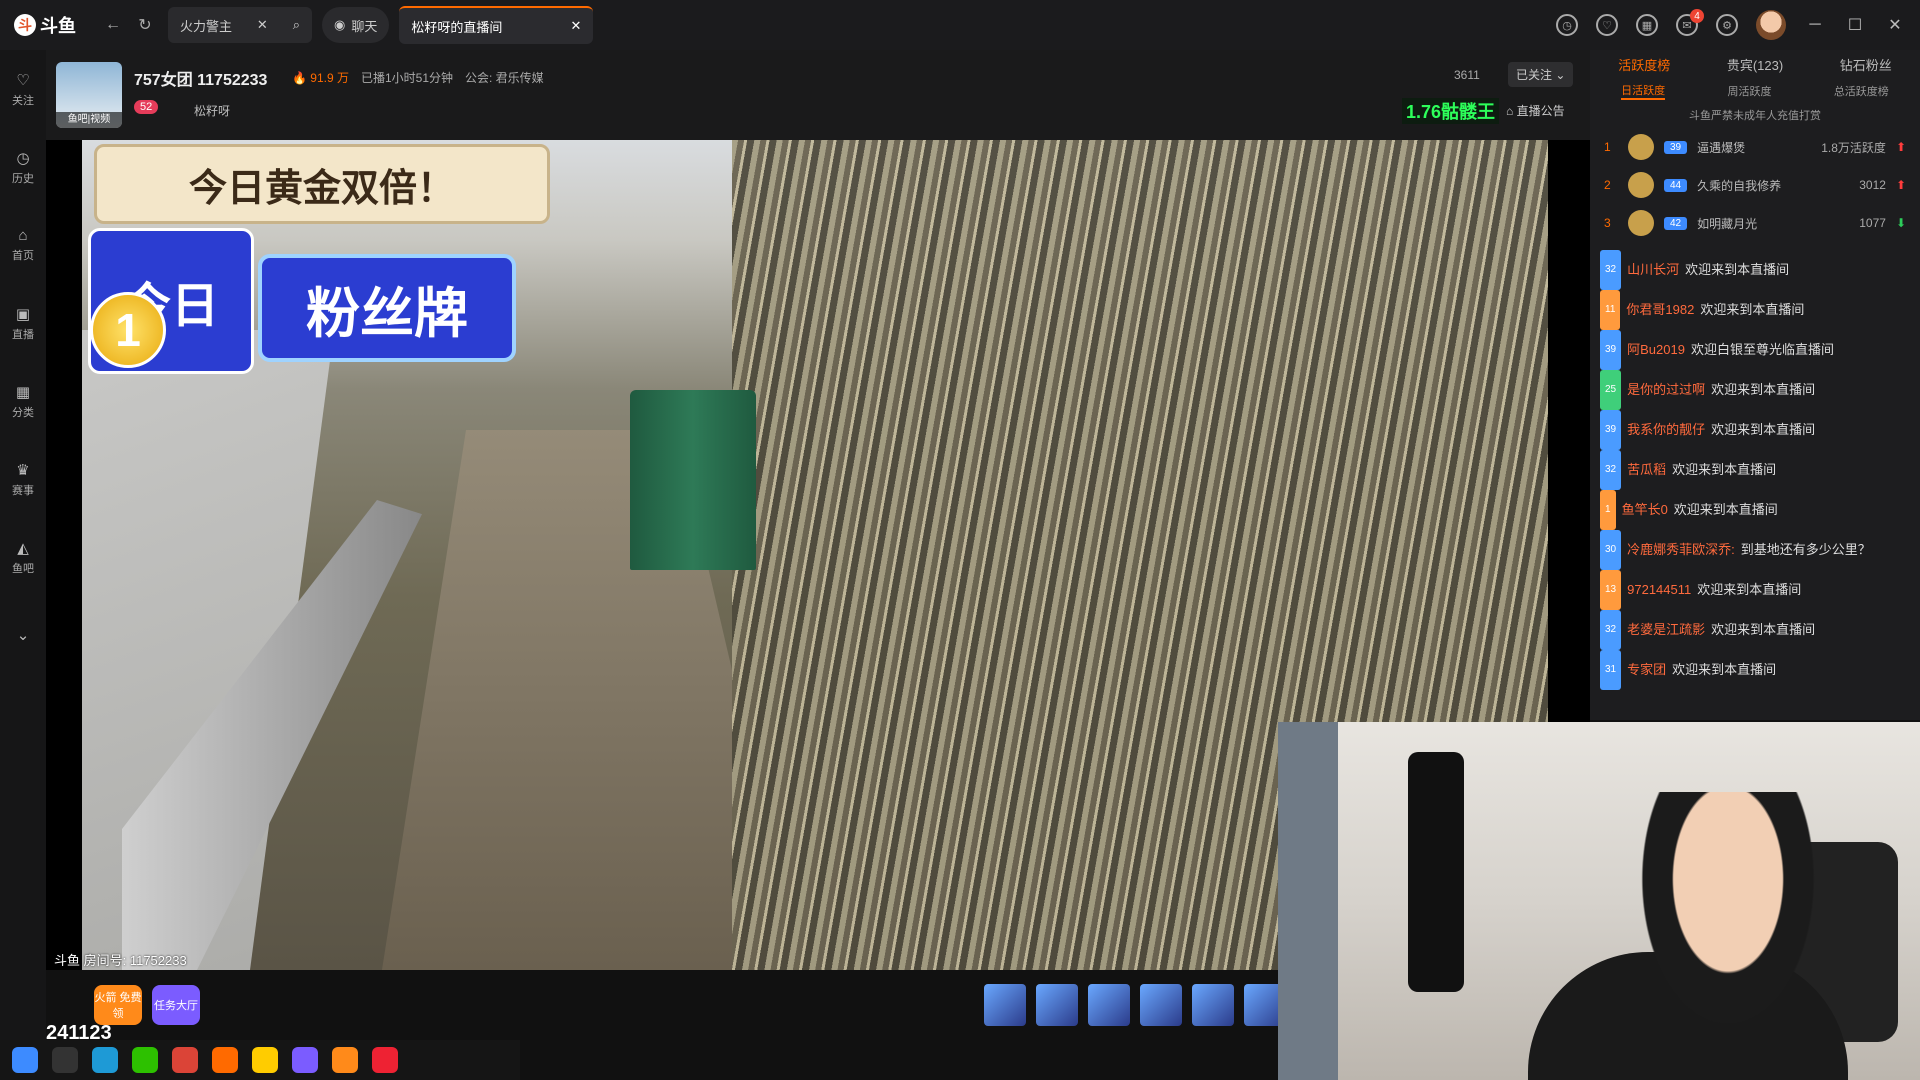  What do you see at coordinates (1749, 91) in the screenshot?
I see `subtab-weekly: 周活跃度` at bounding box center [1749, 91].